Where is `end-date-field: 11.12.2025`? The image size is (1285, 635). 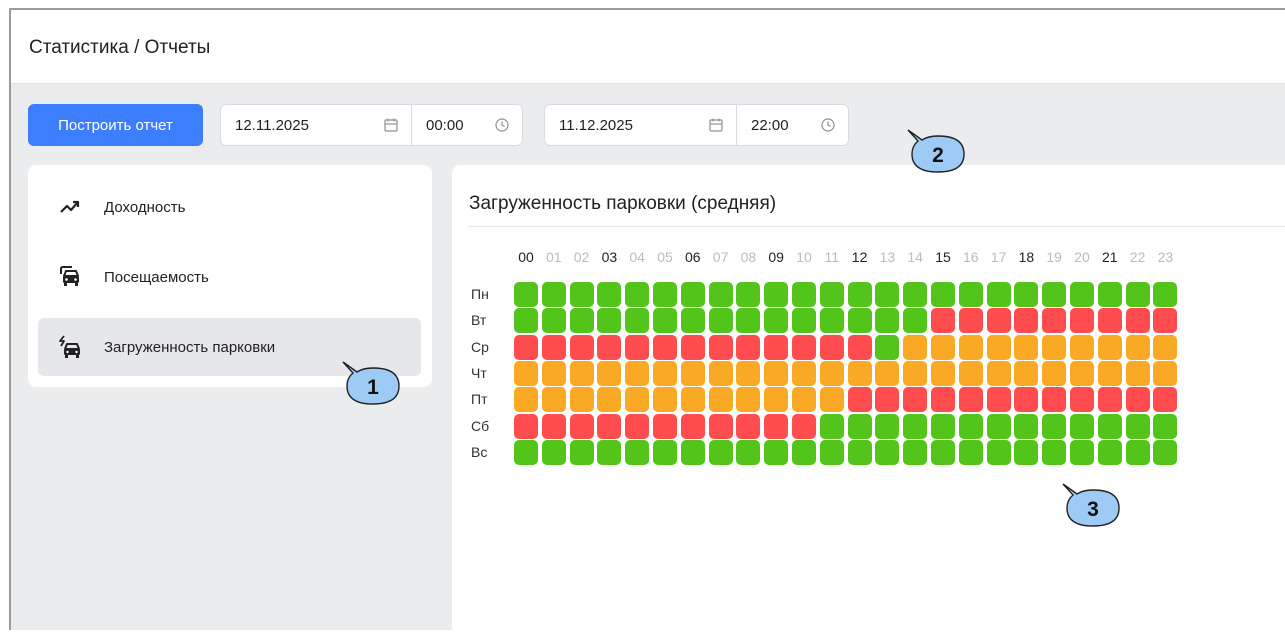
end-date-field: 11.12.2025 is located at coordinates (640, 125).